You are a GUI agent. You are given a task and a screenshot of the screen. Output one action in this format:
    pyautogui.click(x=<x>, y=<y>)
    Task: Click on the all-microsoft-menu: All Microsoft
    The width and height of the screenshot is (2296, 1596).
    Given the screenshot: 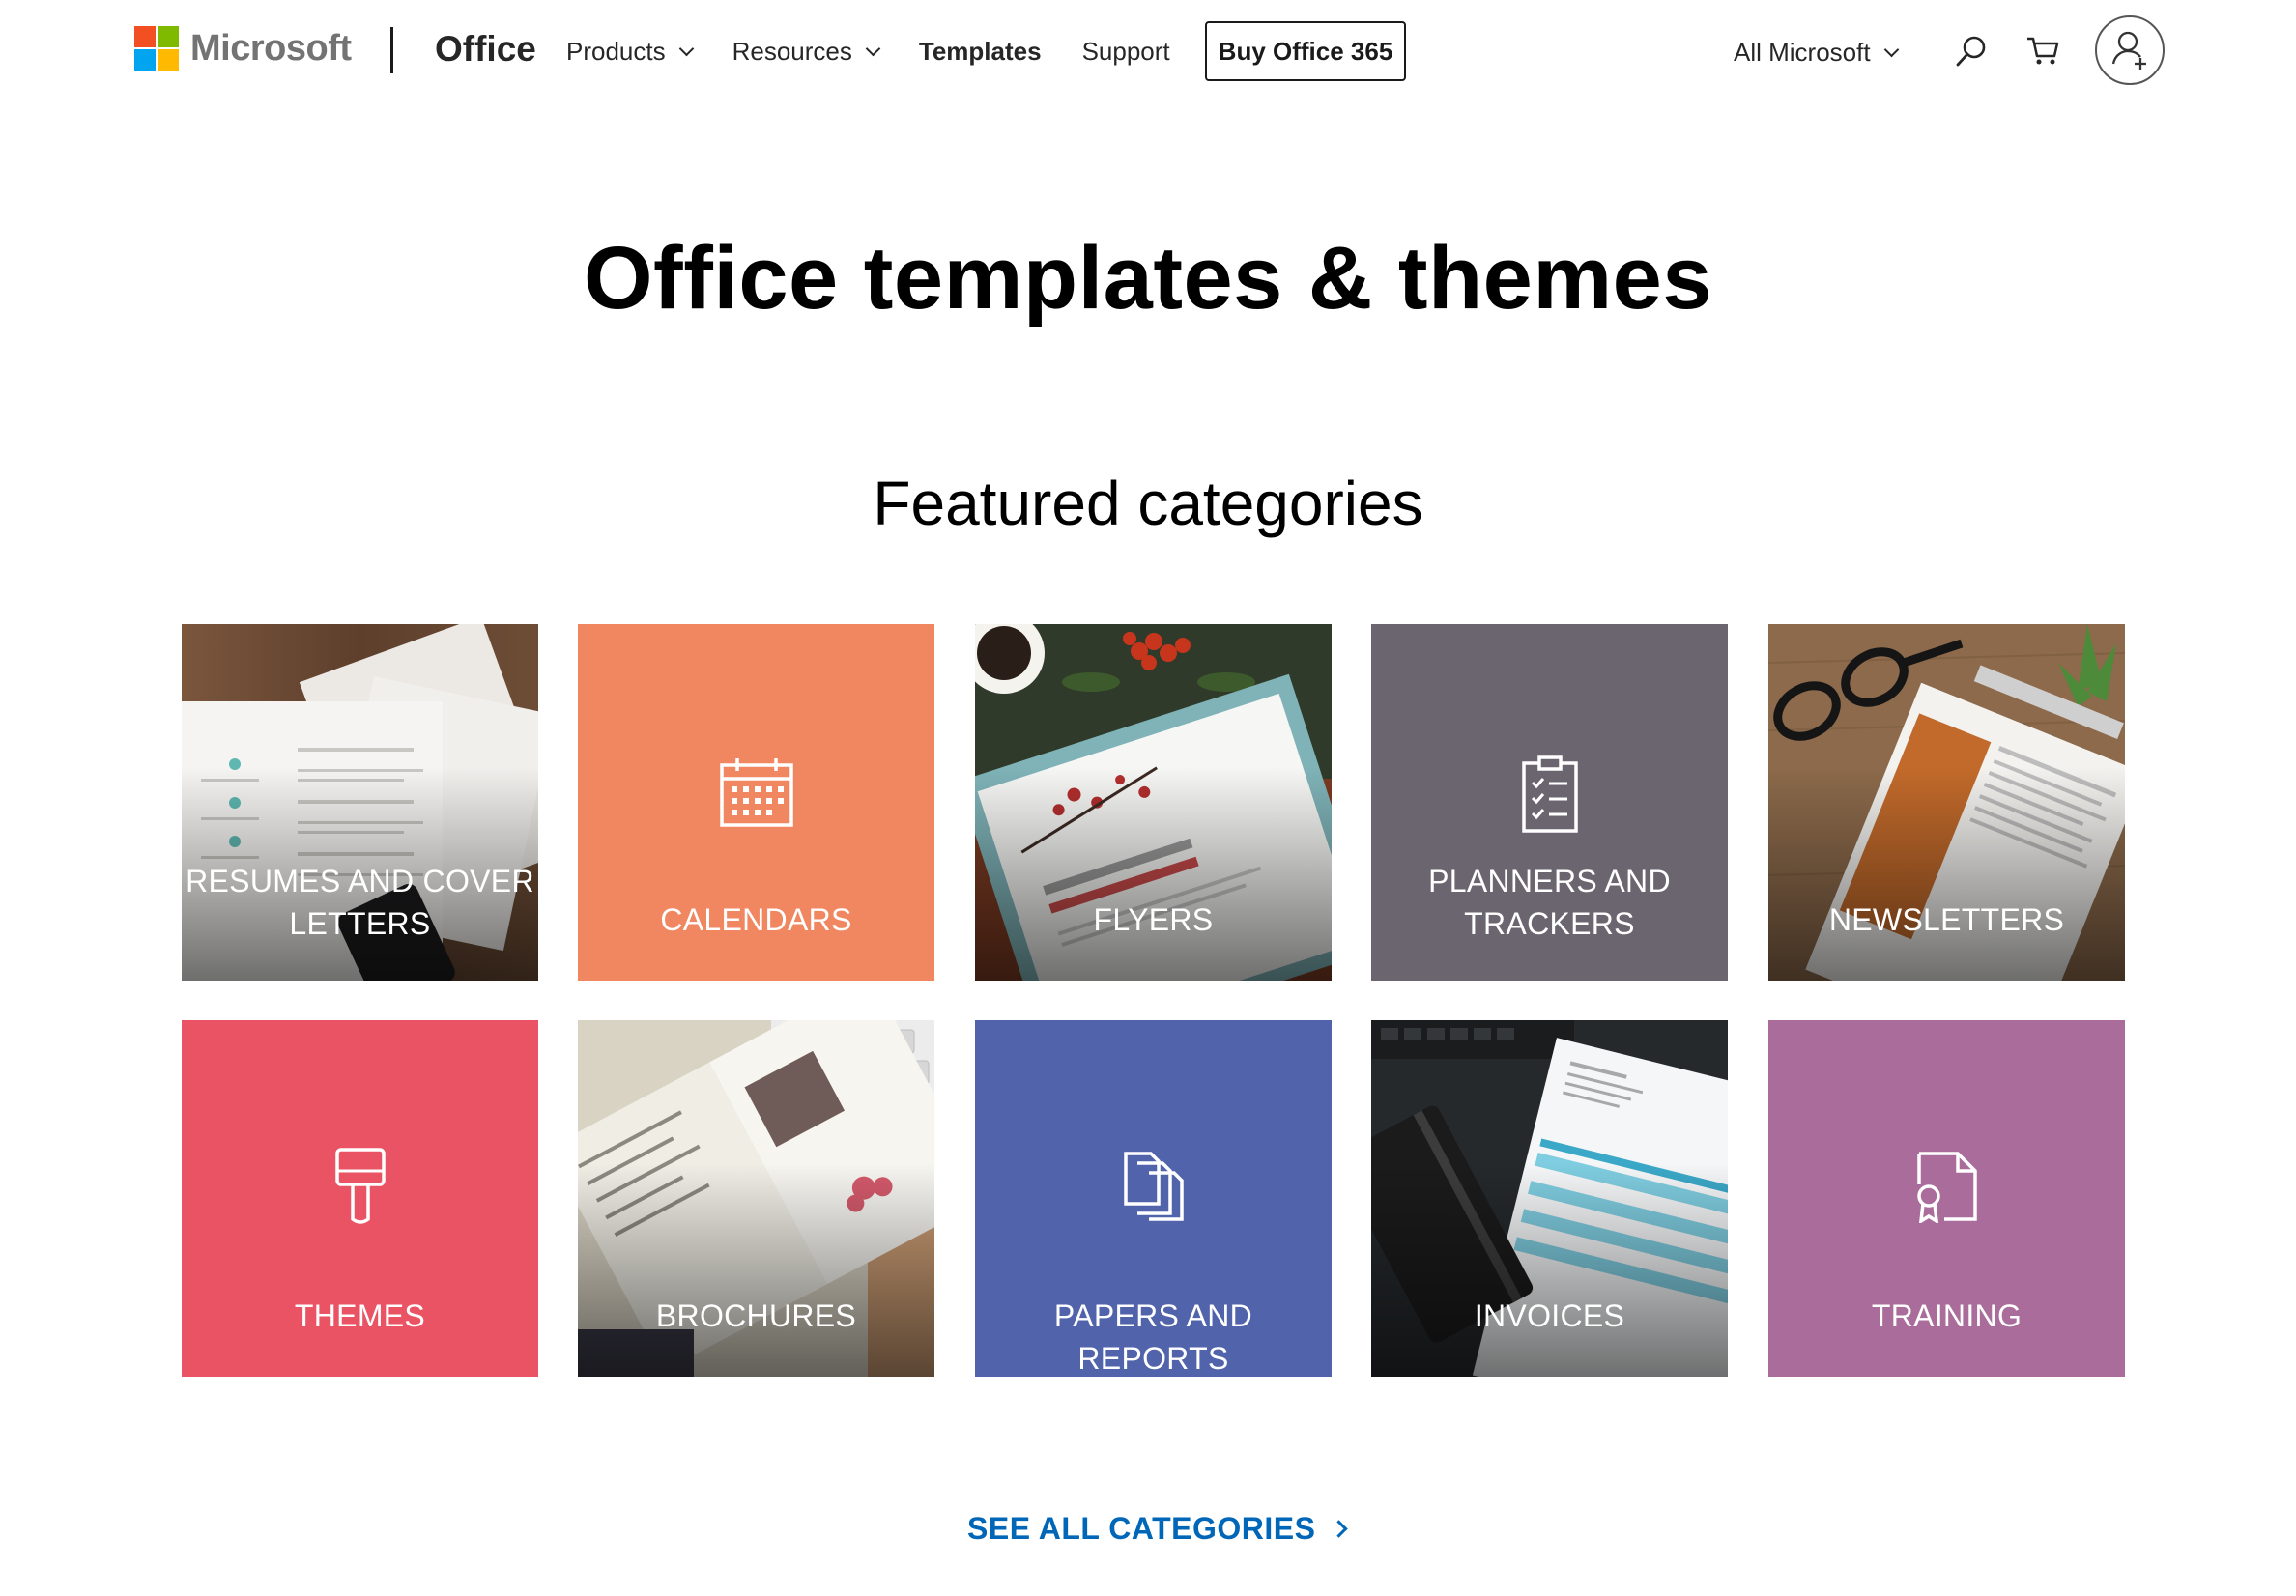 What is the action you would take?
    pyautogui.click(x=1816, y=53)
    